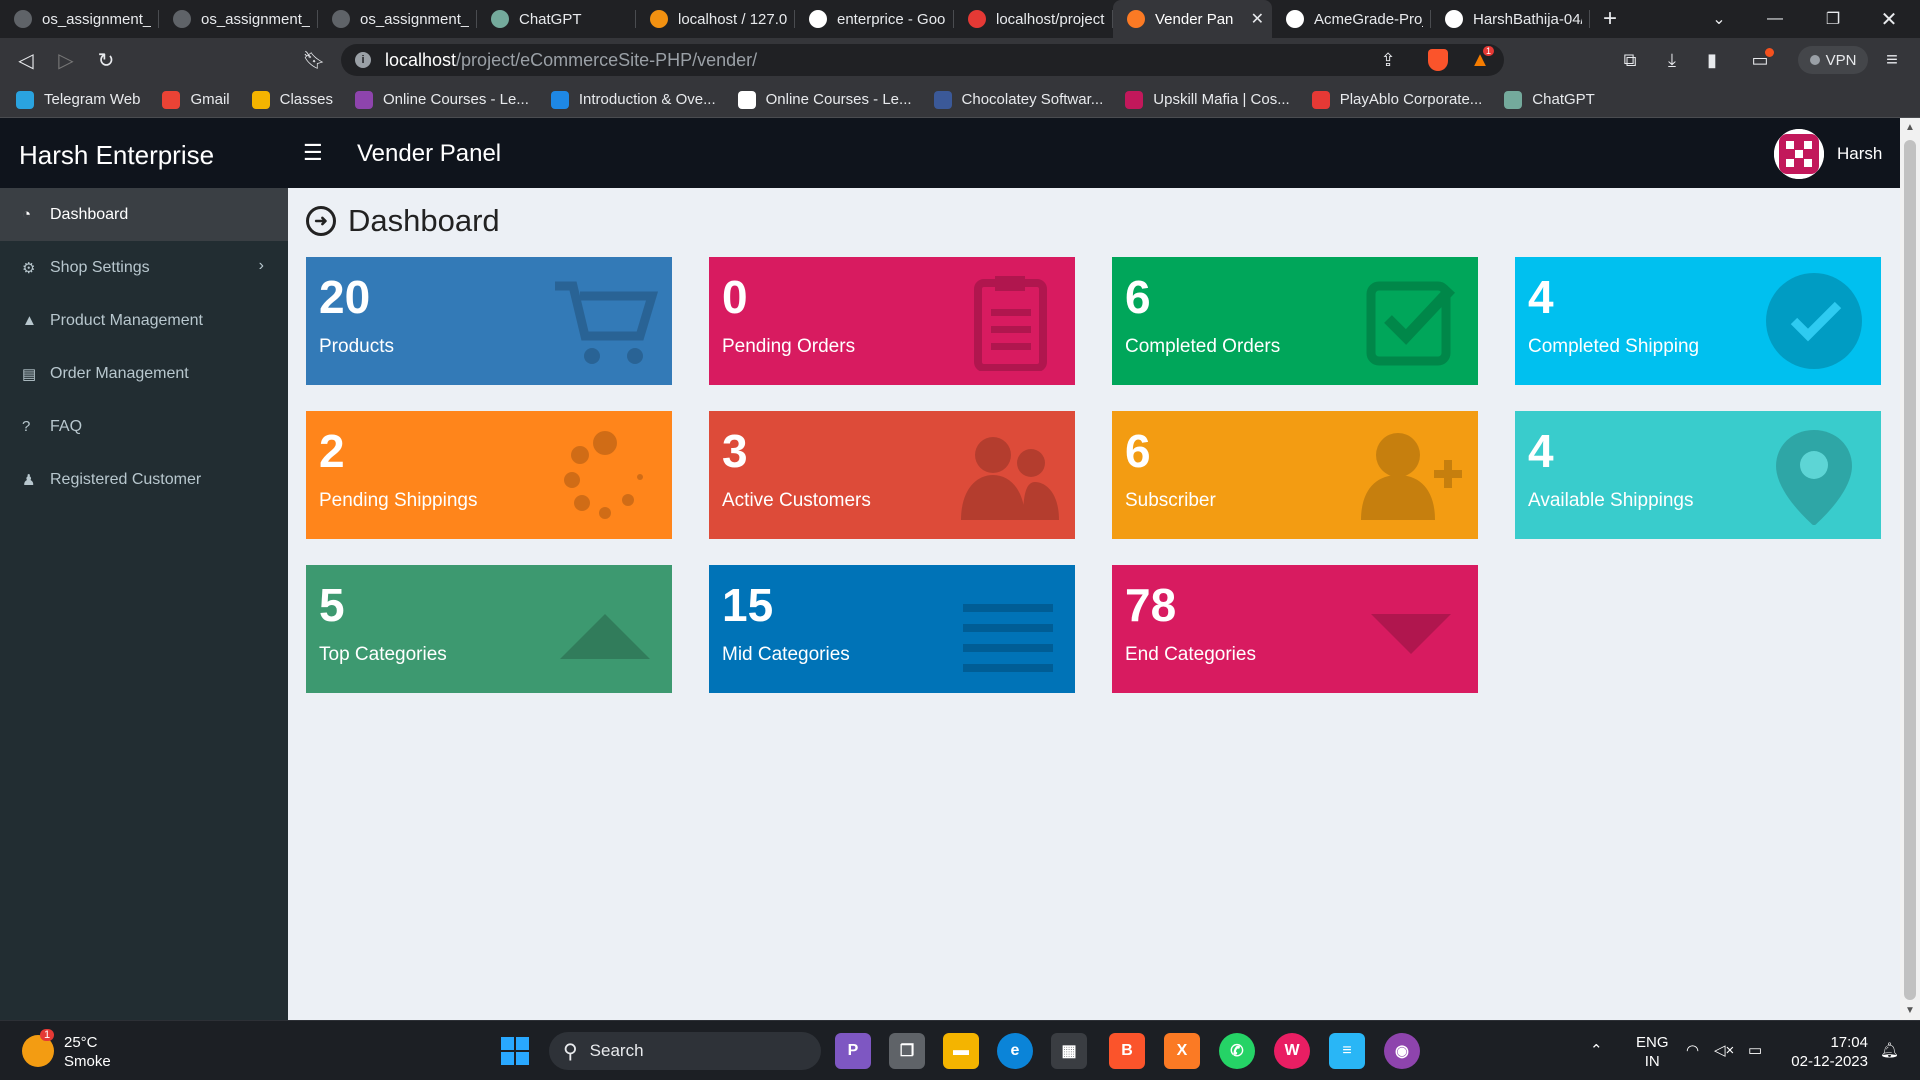  I want to click on bookmark-item: Gmail, so click(196, 99).